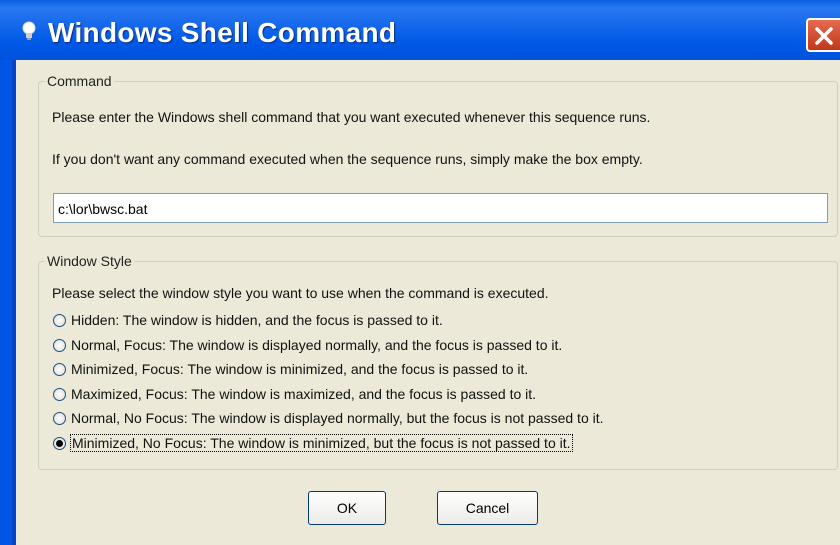 The image size is (840, 545). Describe the element at coordinates (347, 508) in the screenshot. I see `ok-button: OK` at that location.